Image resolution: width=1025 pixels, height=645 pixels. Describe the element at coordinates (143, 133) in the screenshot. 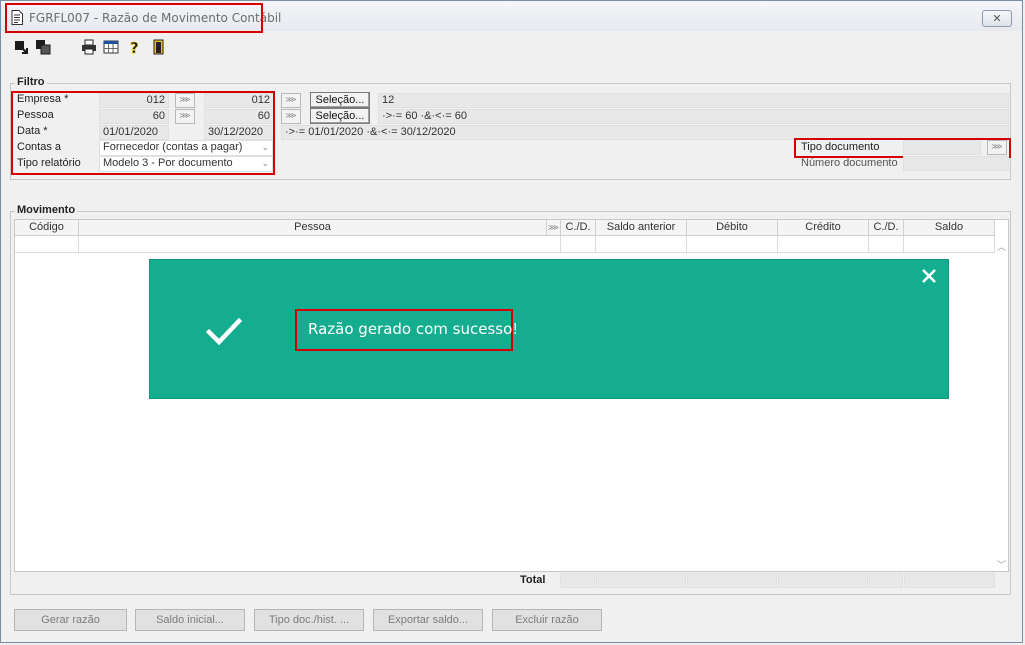

I see `filter-highlight-box` at that location.